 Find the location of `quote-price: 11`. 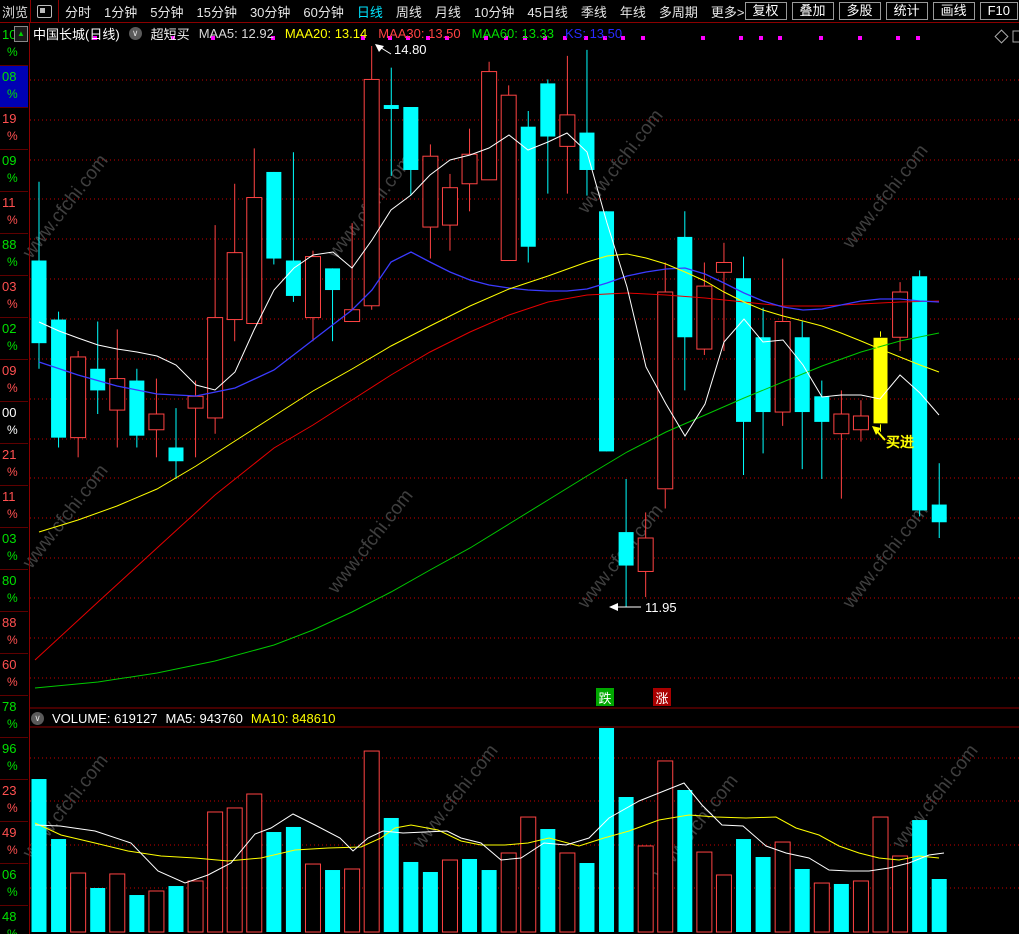

quote-price: 11 is located at coordinates (9, 202).